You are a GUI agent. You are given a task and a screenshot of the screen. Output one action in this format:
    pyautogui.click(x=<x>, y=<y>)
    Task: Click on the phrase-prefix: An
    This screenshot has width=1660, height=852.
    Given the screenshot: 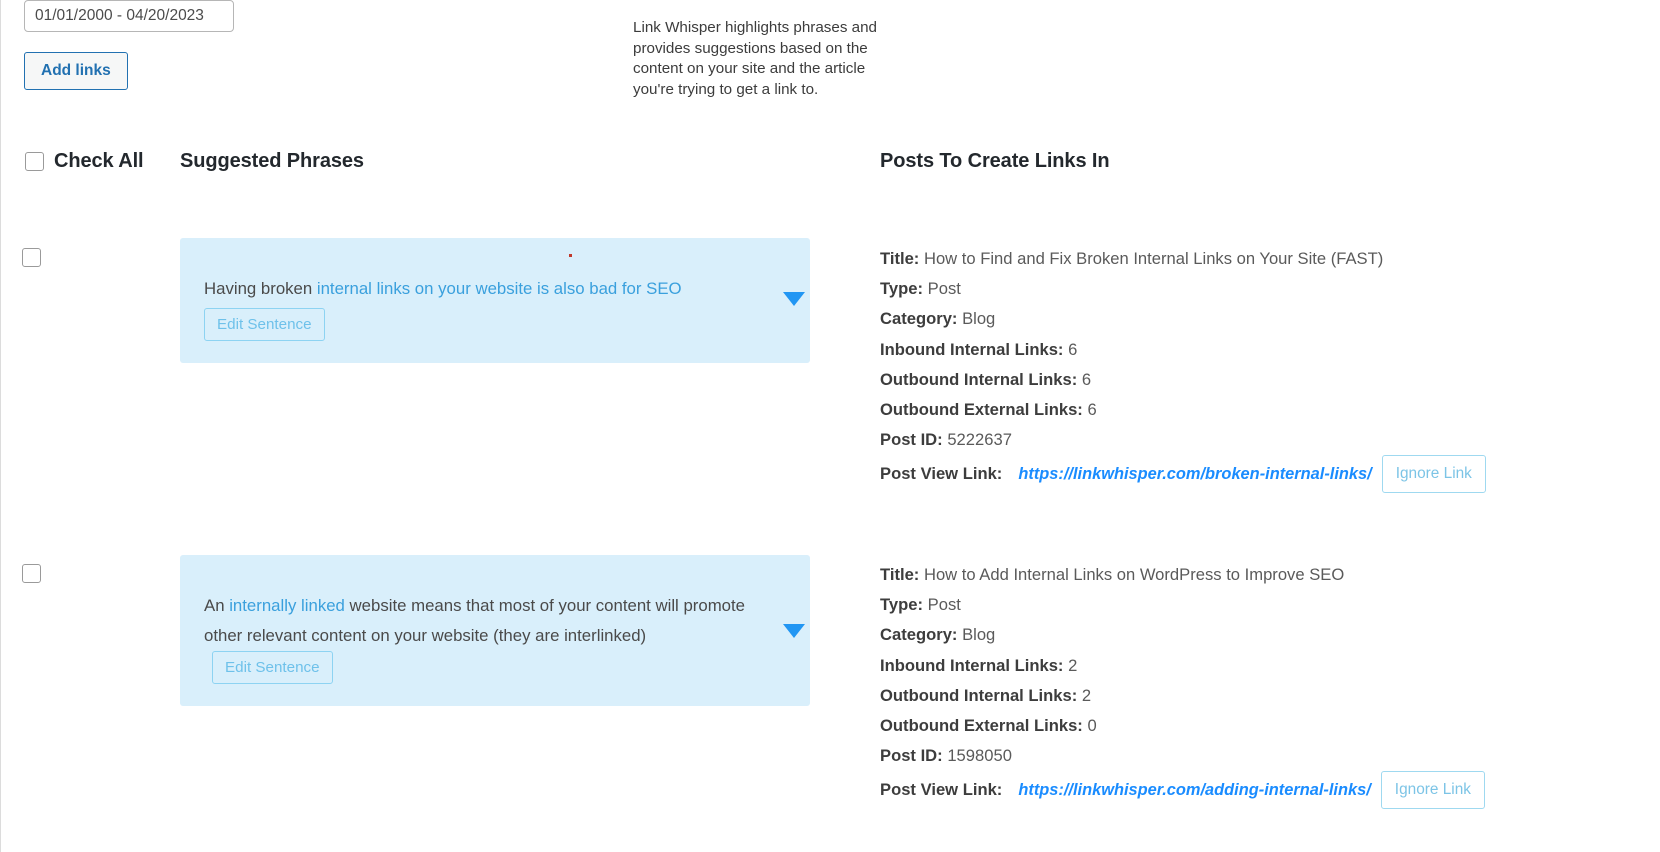 What is the action you would take?
    pyautogui.click(x=217, y=605)
    